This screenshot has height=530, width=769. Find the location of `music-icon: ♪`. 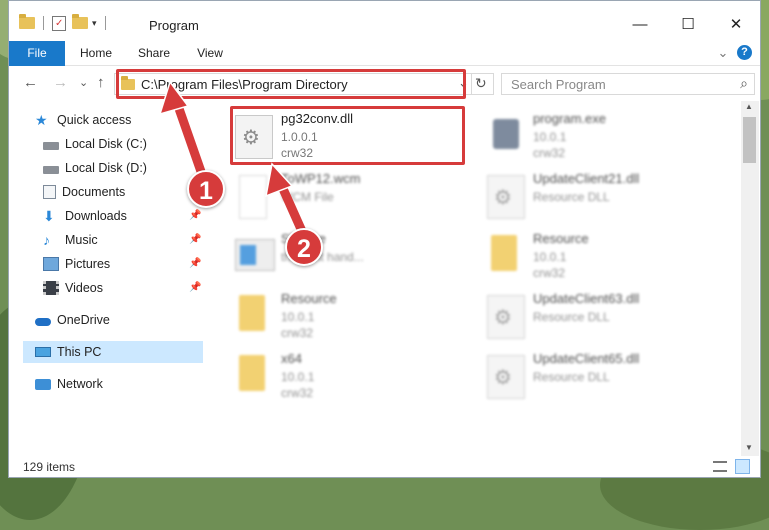

music-icon: ♪ is located at coordinates (46, 240).